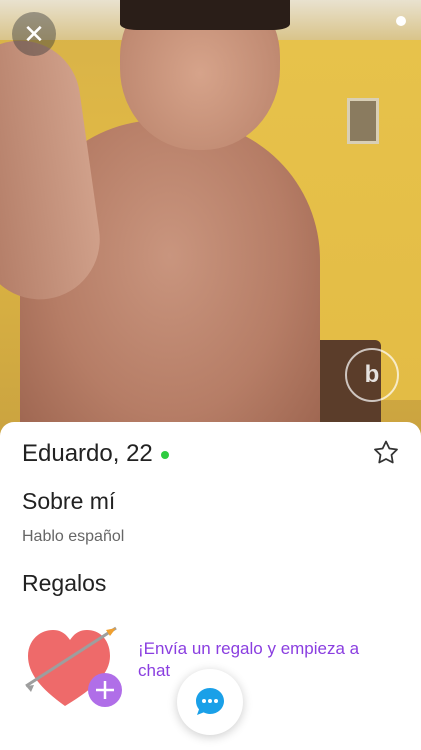 The image size is (421, 750). I want to click on person-hair, so click(205, 15).